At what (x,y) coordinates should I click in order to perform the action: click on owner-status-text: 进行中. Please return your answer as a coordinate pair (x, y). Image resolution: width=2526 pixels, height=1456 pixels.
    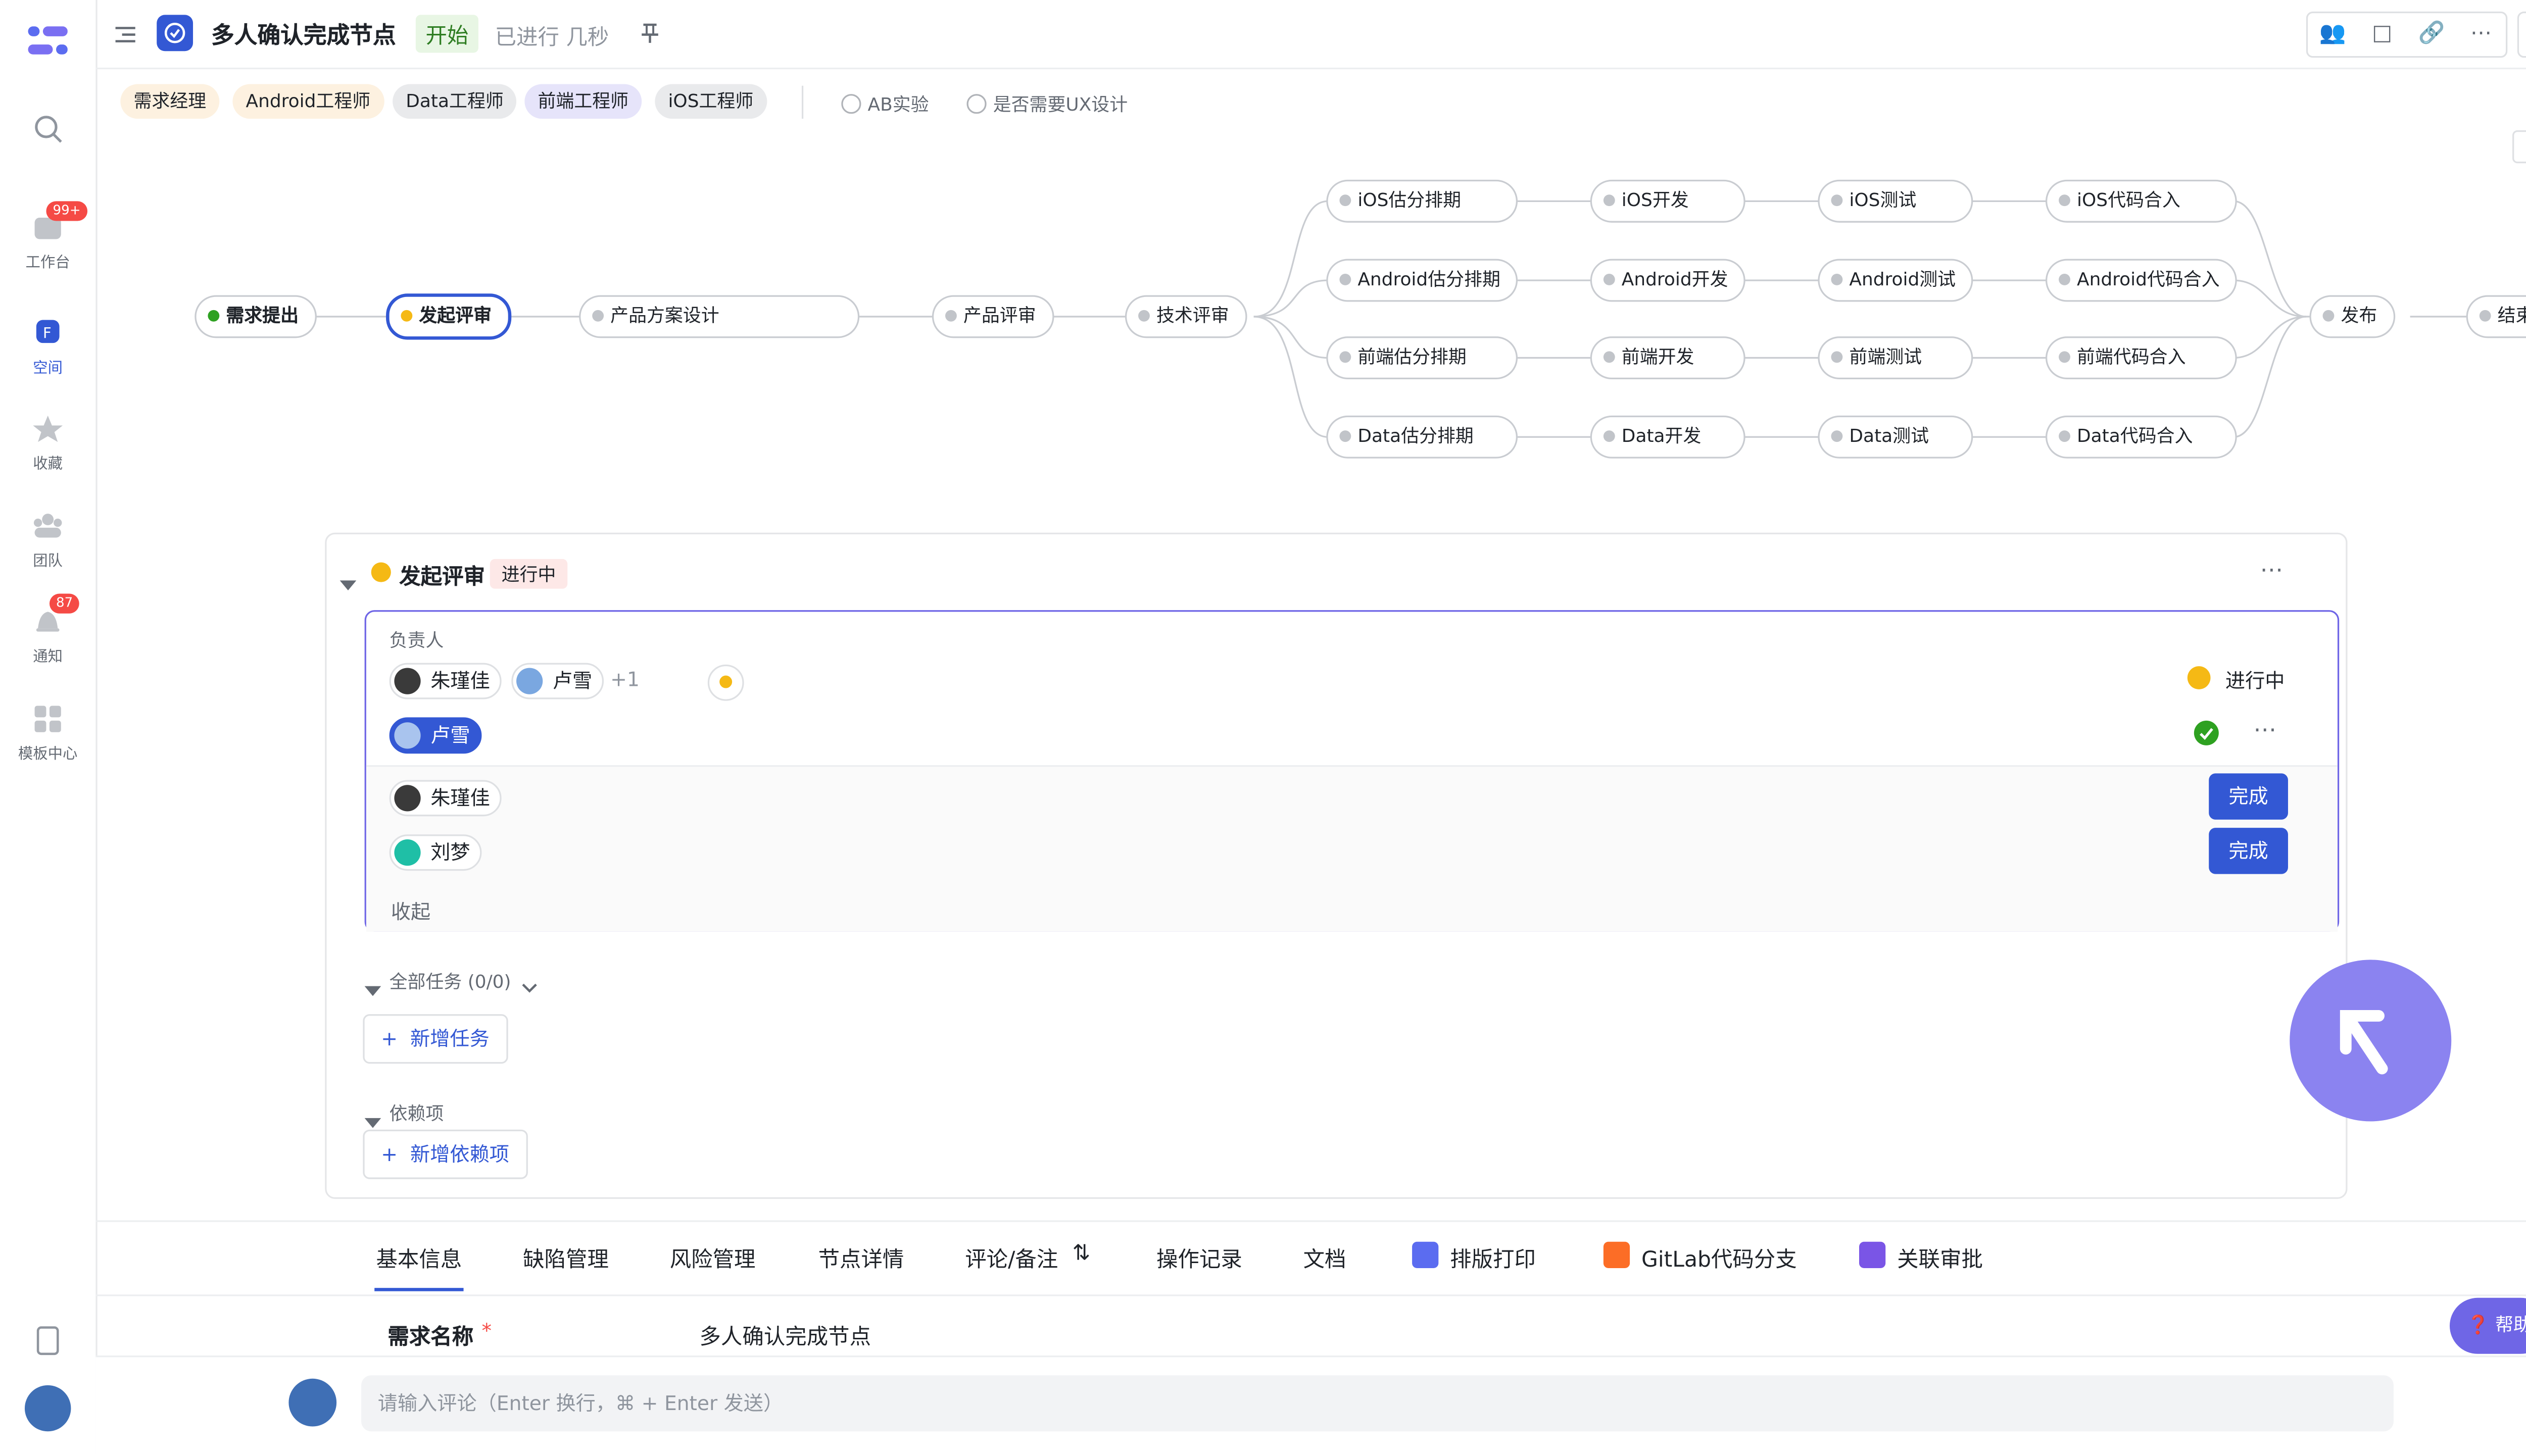
    Looking at the image, I should click on (2255, 681).